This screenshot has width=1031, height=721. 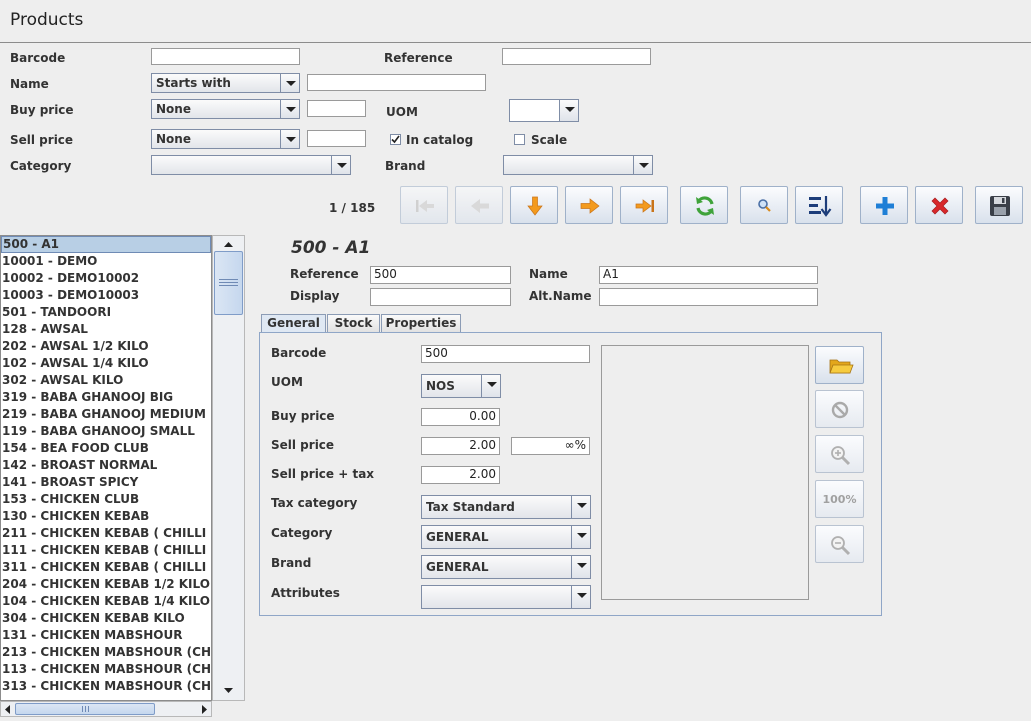 I want to click on filter-sell-price-input, so click(x=336, y=138).